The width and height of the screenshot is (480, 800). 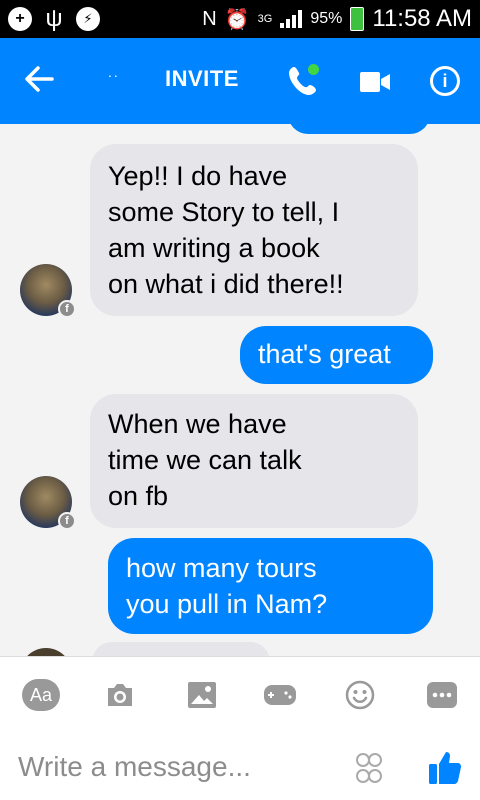 I want to click on message-line: am writing a book, so click(x=214, y=248).